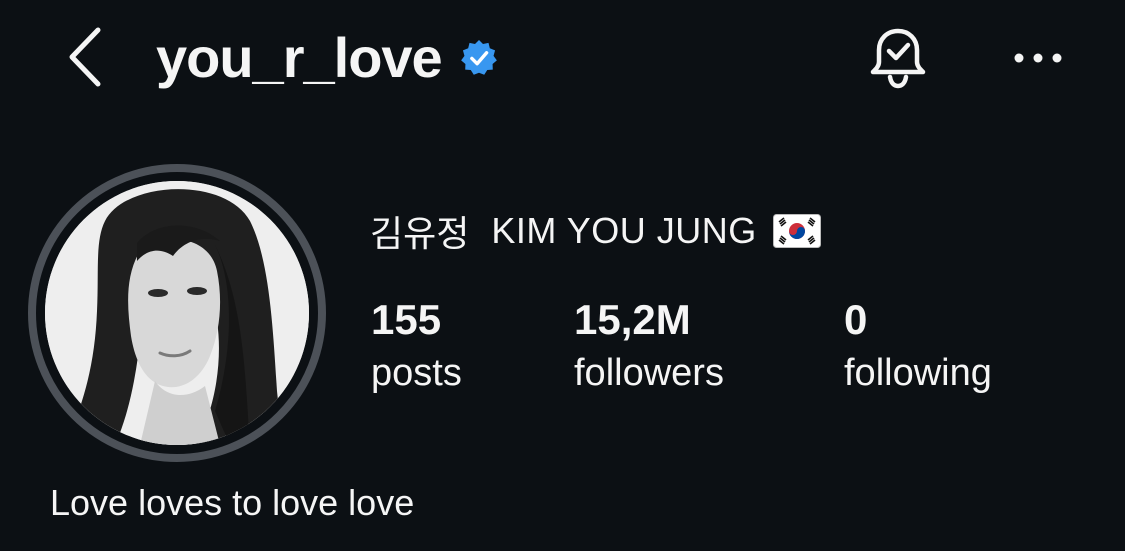 This screenshot has height=551, width=1125. Describe the element at coordinates (918, 373) in the screenshot. I see `following-label: following` at that location.